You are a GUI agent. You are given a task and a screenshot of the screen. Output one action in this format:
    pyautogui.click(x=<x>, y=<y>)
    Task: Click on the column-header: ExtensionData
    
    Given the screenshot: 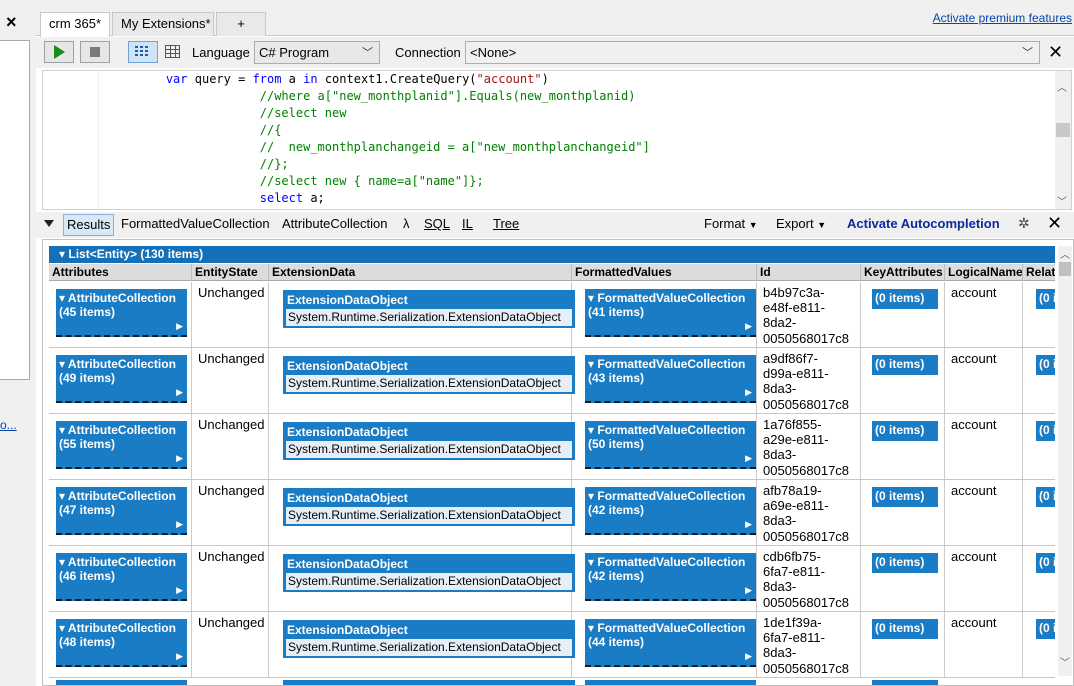 What is the action you would take?
    pyautogui.click(x=420, y=272)
    